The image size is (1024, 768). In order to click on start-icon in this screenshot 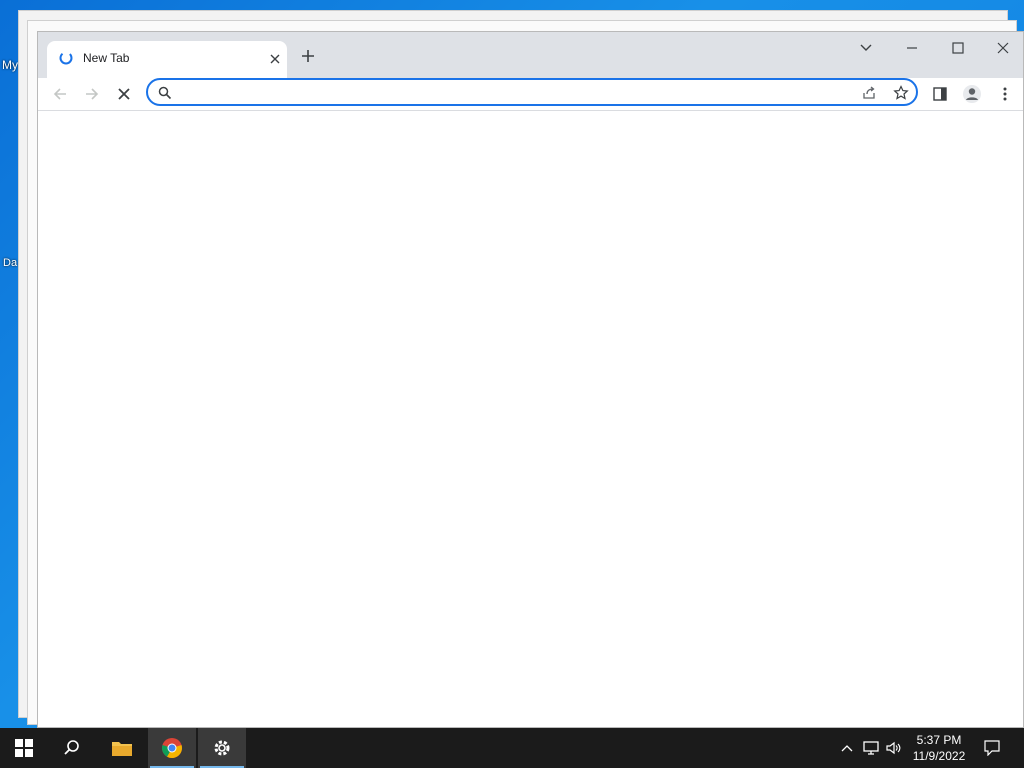, I will do `click(24, 748)`.